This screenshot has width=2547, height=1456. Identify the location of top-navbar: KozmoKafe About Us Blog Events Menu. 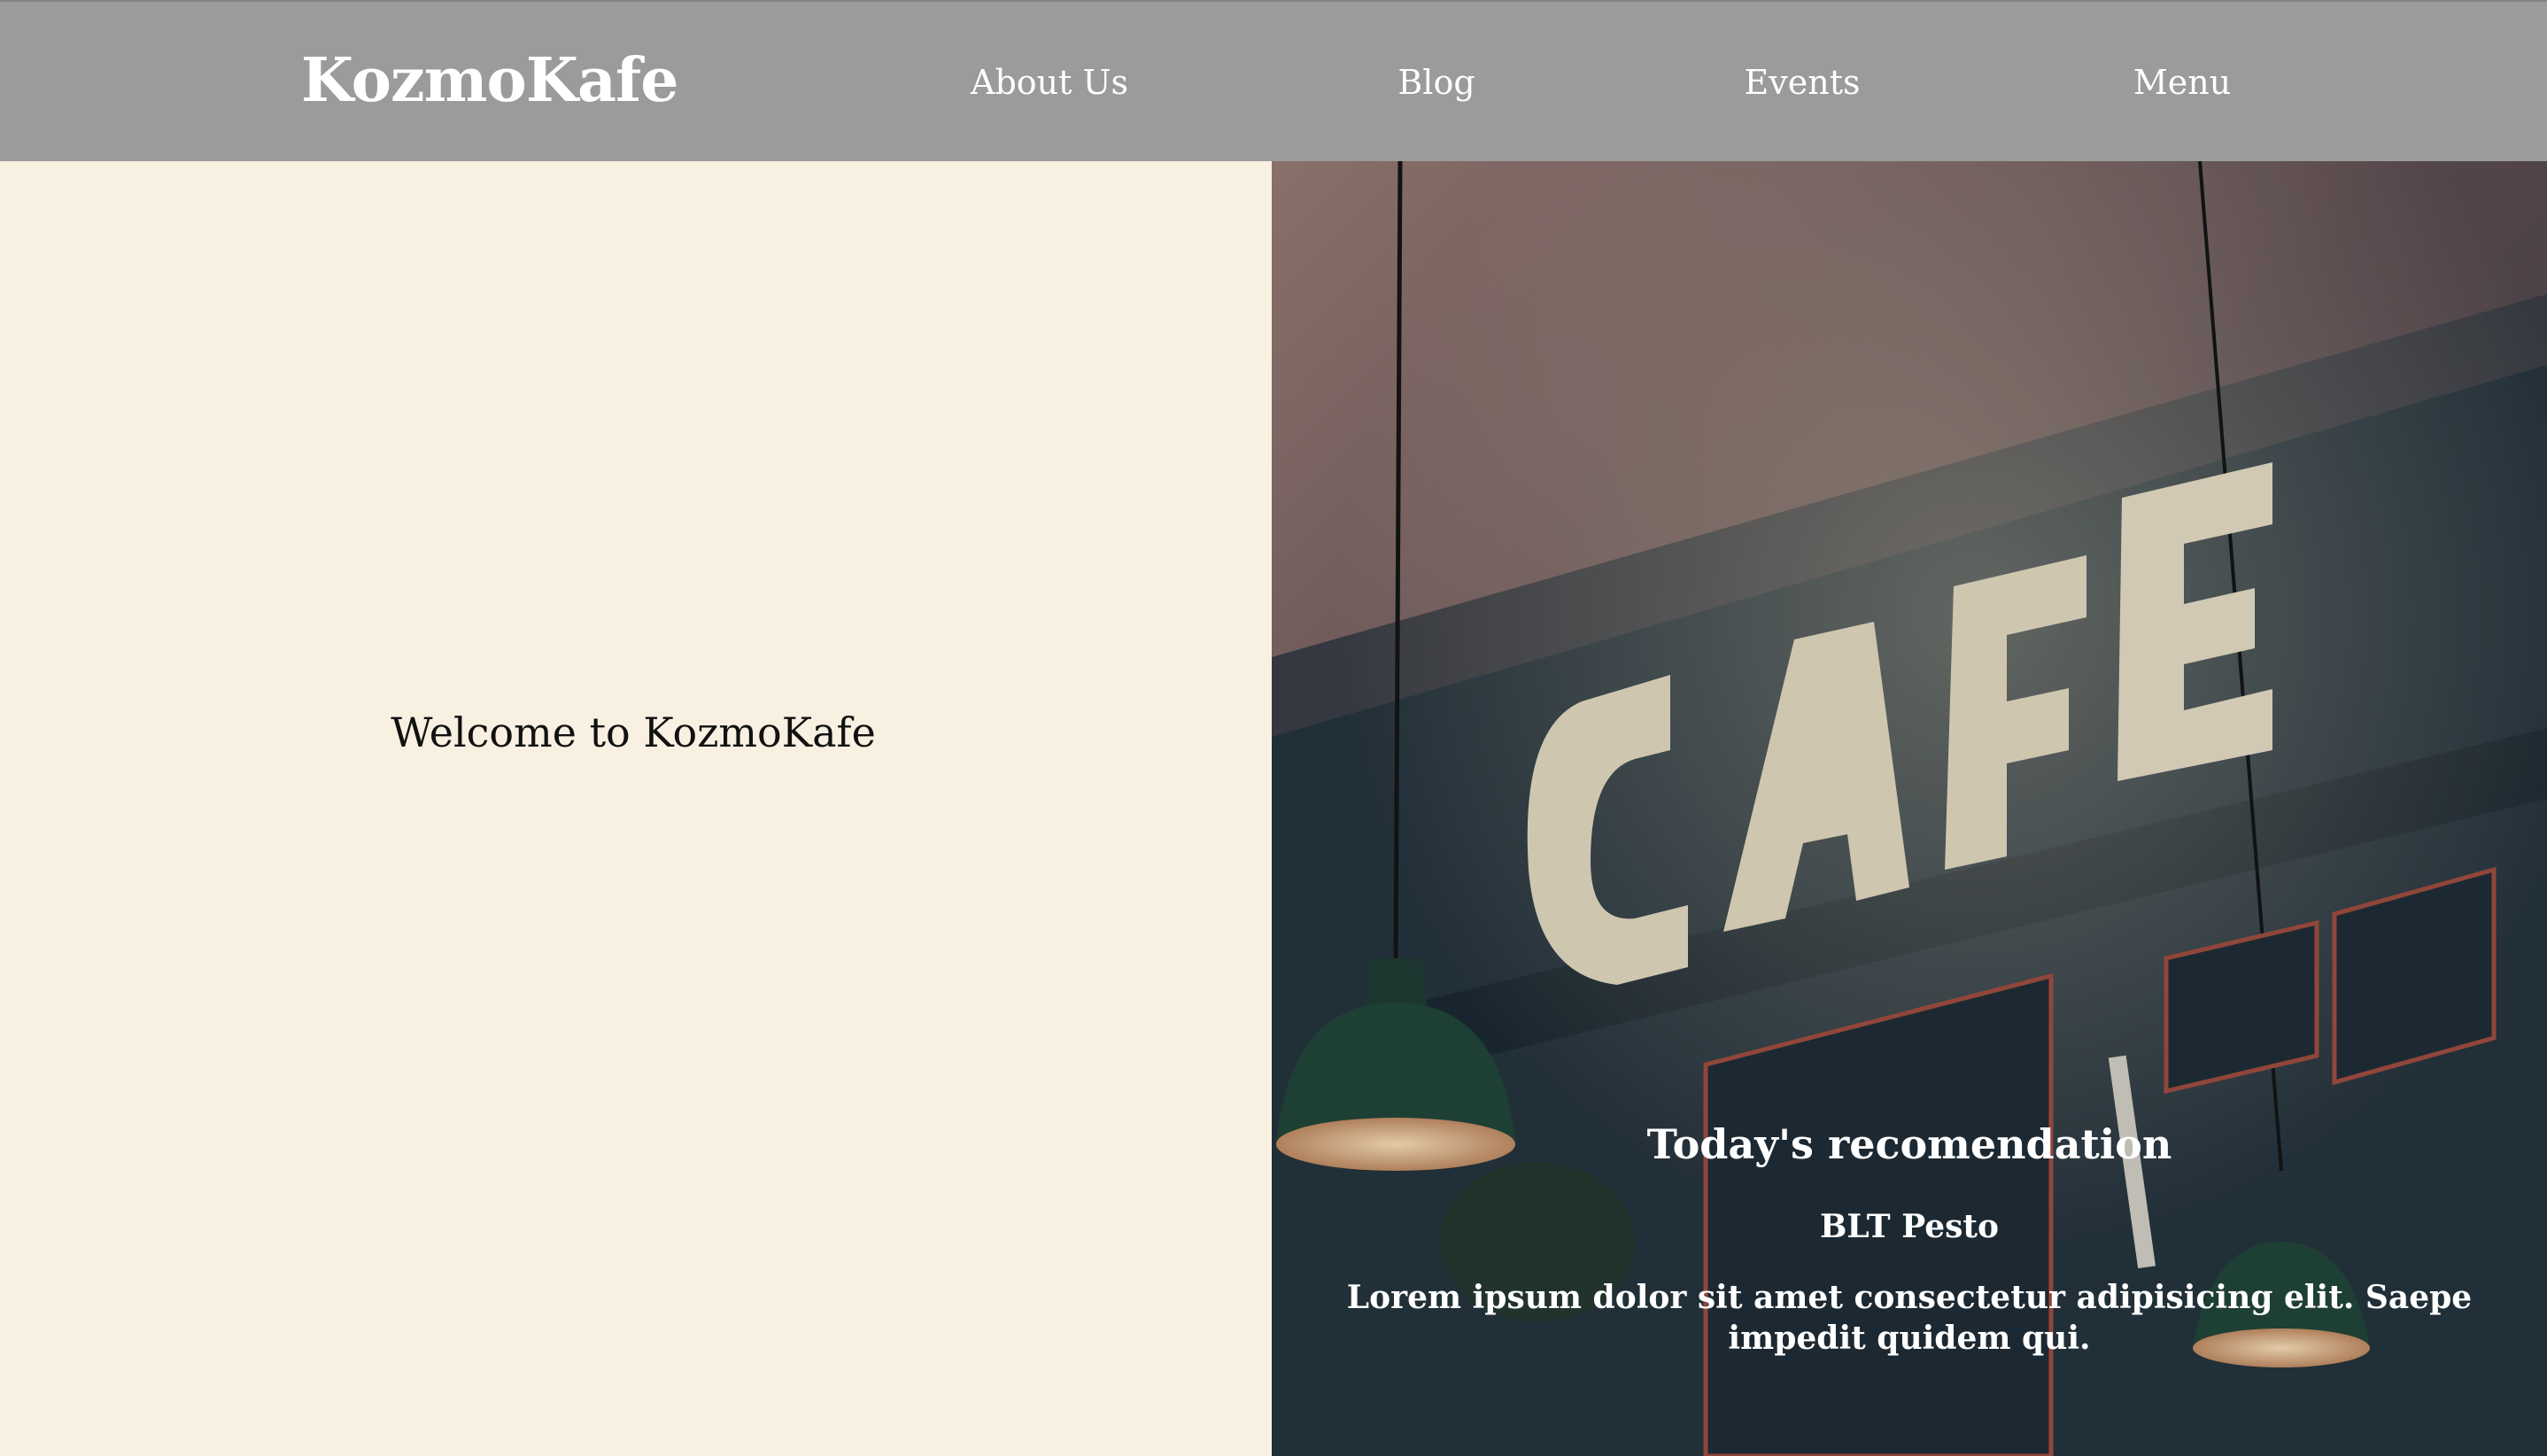
(1274, 80).